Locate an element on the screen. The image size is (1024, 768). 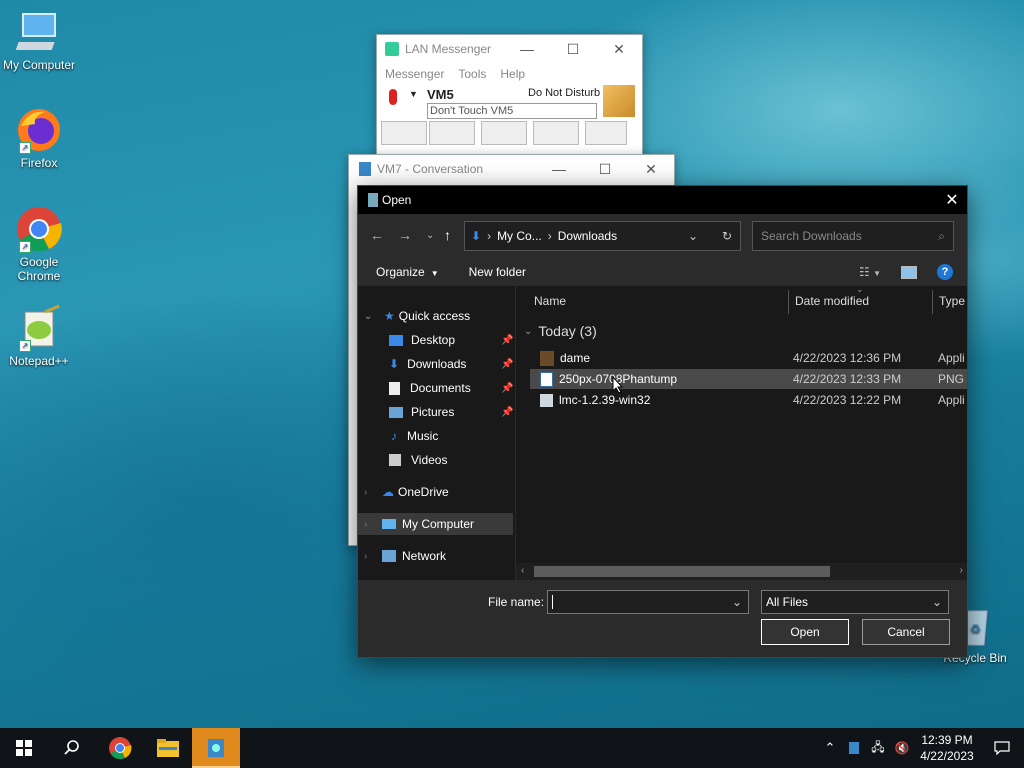
file-name-label: File name: is located at coordinates (516, 602).